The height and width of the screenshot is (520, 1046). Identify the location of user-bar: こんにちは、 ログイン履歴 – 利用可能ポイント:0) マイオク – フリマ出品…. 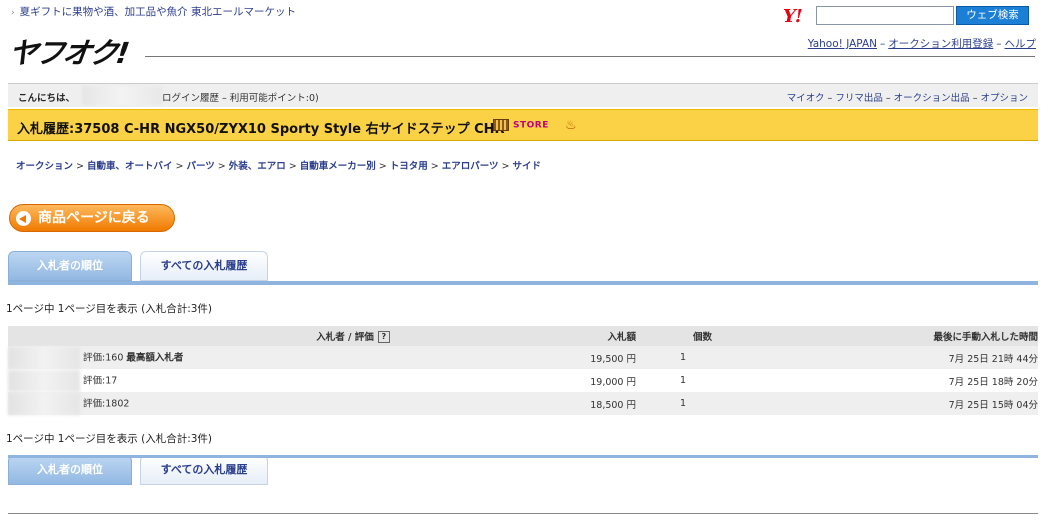
(523, 95).